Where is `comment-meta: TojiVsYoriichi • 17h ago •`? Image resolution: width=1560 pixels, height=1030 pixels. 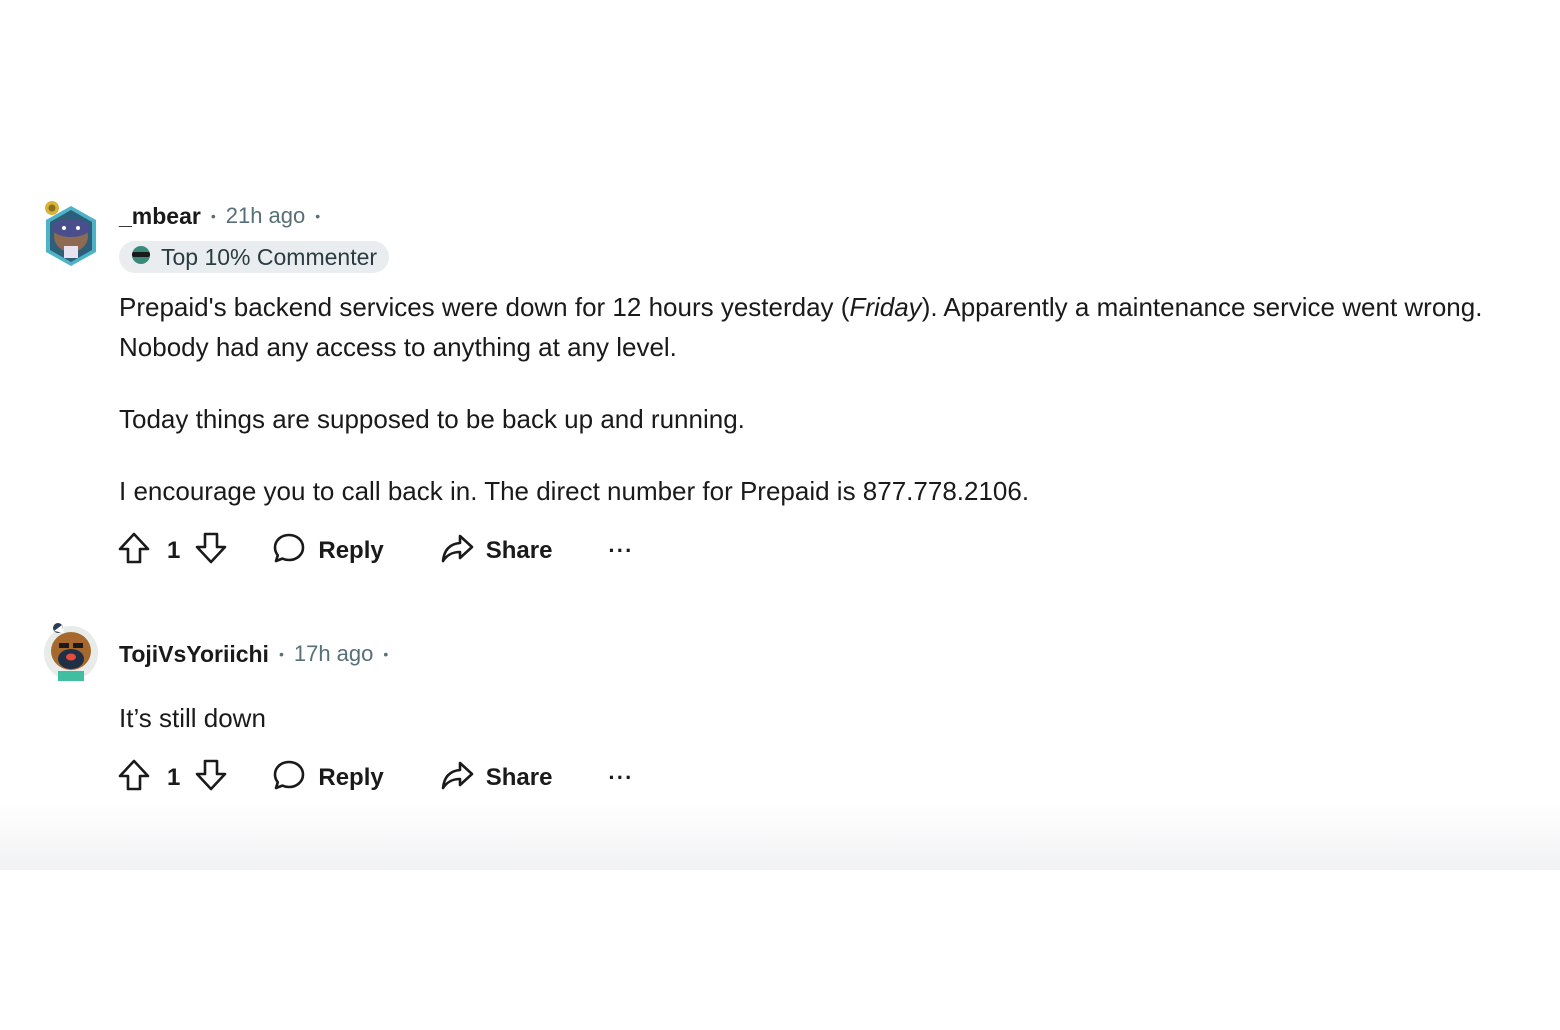 comment-meta: TojiVsYoriichi • 17h ago • is located at coordinates (258, 654).